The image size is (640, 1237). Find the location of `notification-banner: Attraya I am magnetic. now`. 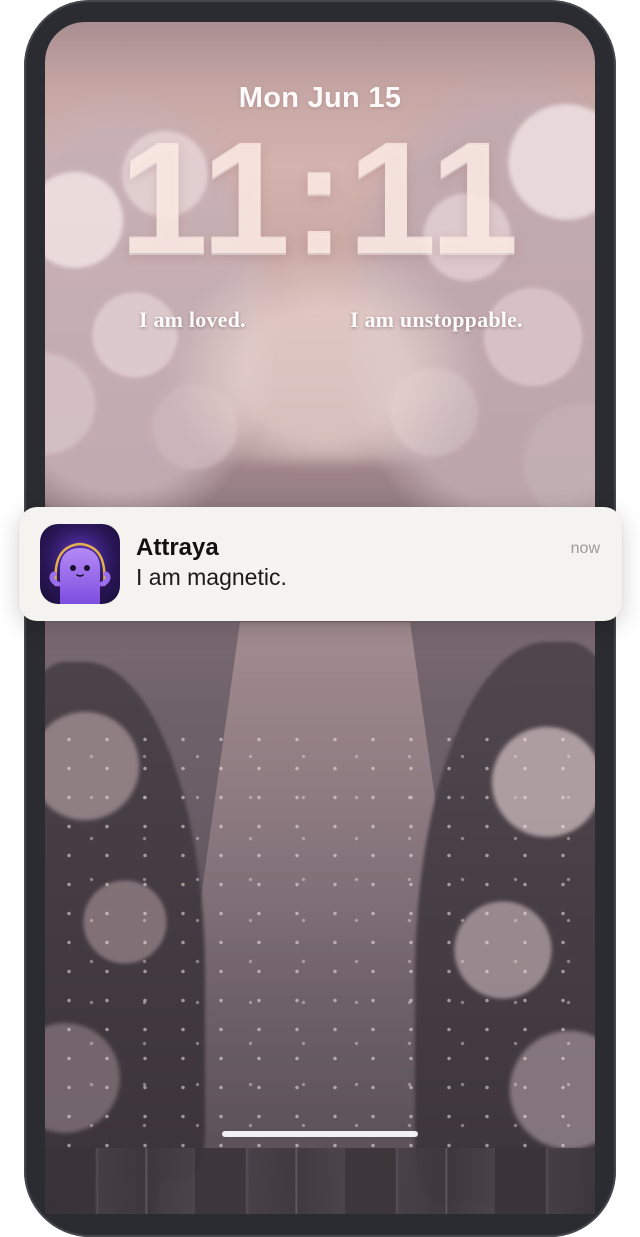

notification-banner: Attraya I am magnetic. now is located at coordinates (320, 564).